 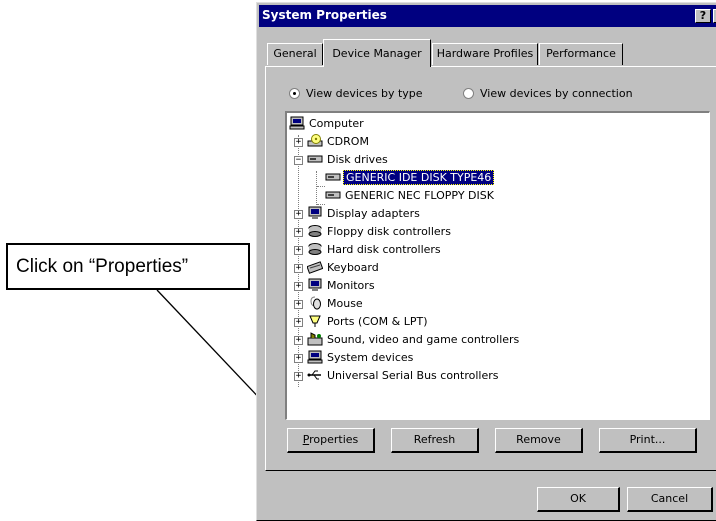 What do you see at coordinates (377, 53) in the screenshot?
I see `tab-device-manager: Device Manager` at bounding box center [377, 53].